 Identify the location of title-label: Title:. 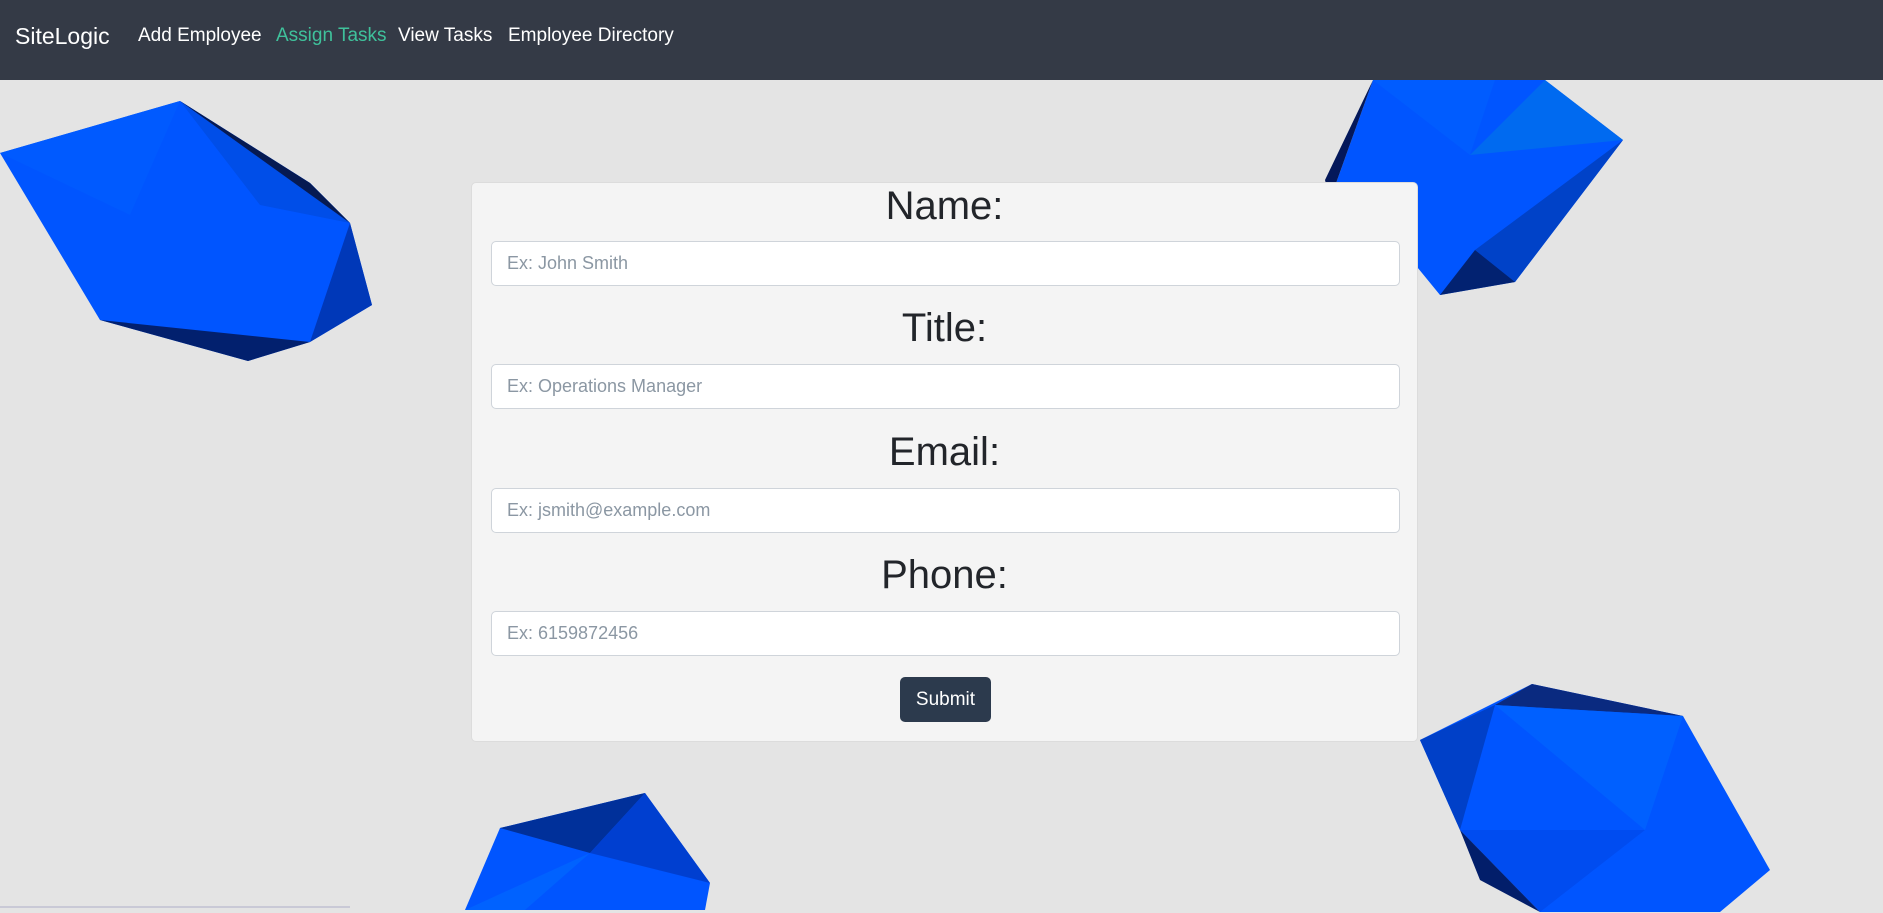
(944, 328).